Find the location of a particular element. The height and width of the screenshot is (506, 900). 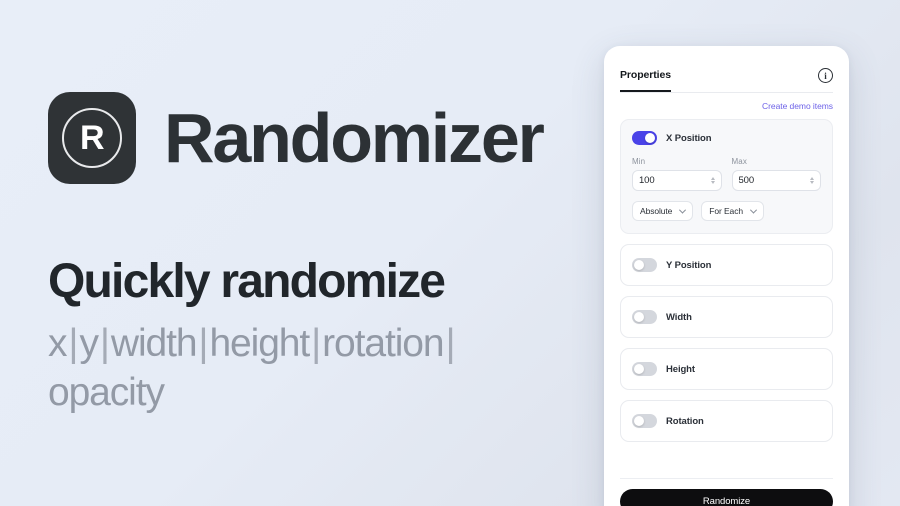

tagline-sep-3: | is located at coordinates (316, 343).